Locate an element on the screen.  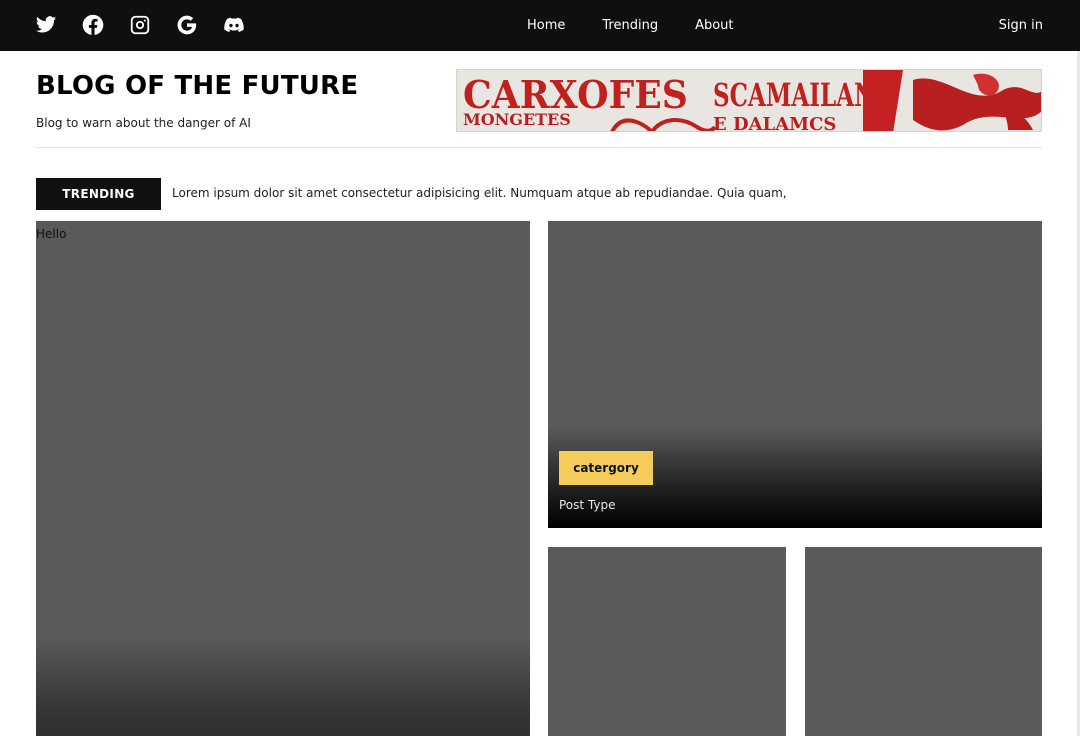
banner-swirl is located at coordinates (663, 124).